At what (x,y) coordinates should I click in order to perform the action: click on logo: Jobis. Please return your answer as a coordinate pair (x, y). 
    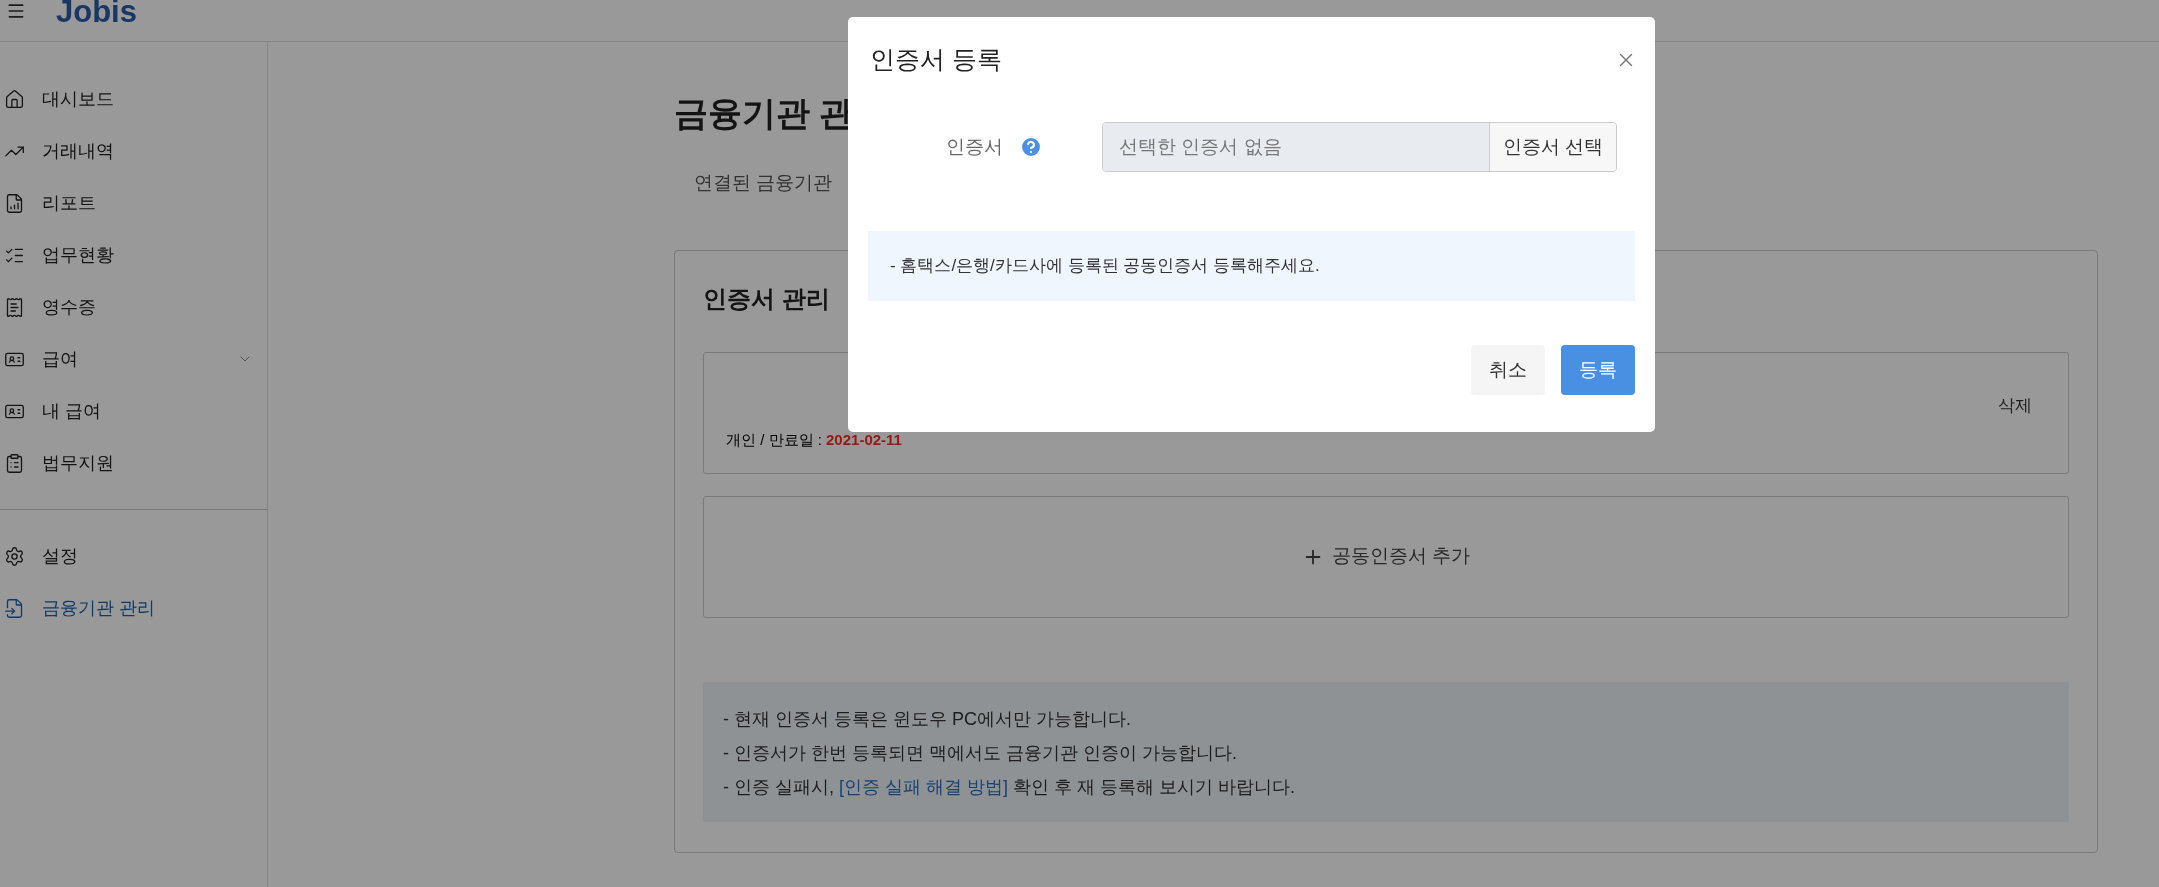
    Looking at the image, I should click on (96, 13).